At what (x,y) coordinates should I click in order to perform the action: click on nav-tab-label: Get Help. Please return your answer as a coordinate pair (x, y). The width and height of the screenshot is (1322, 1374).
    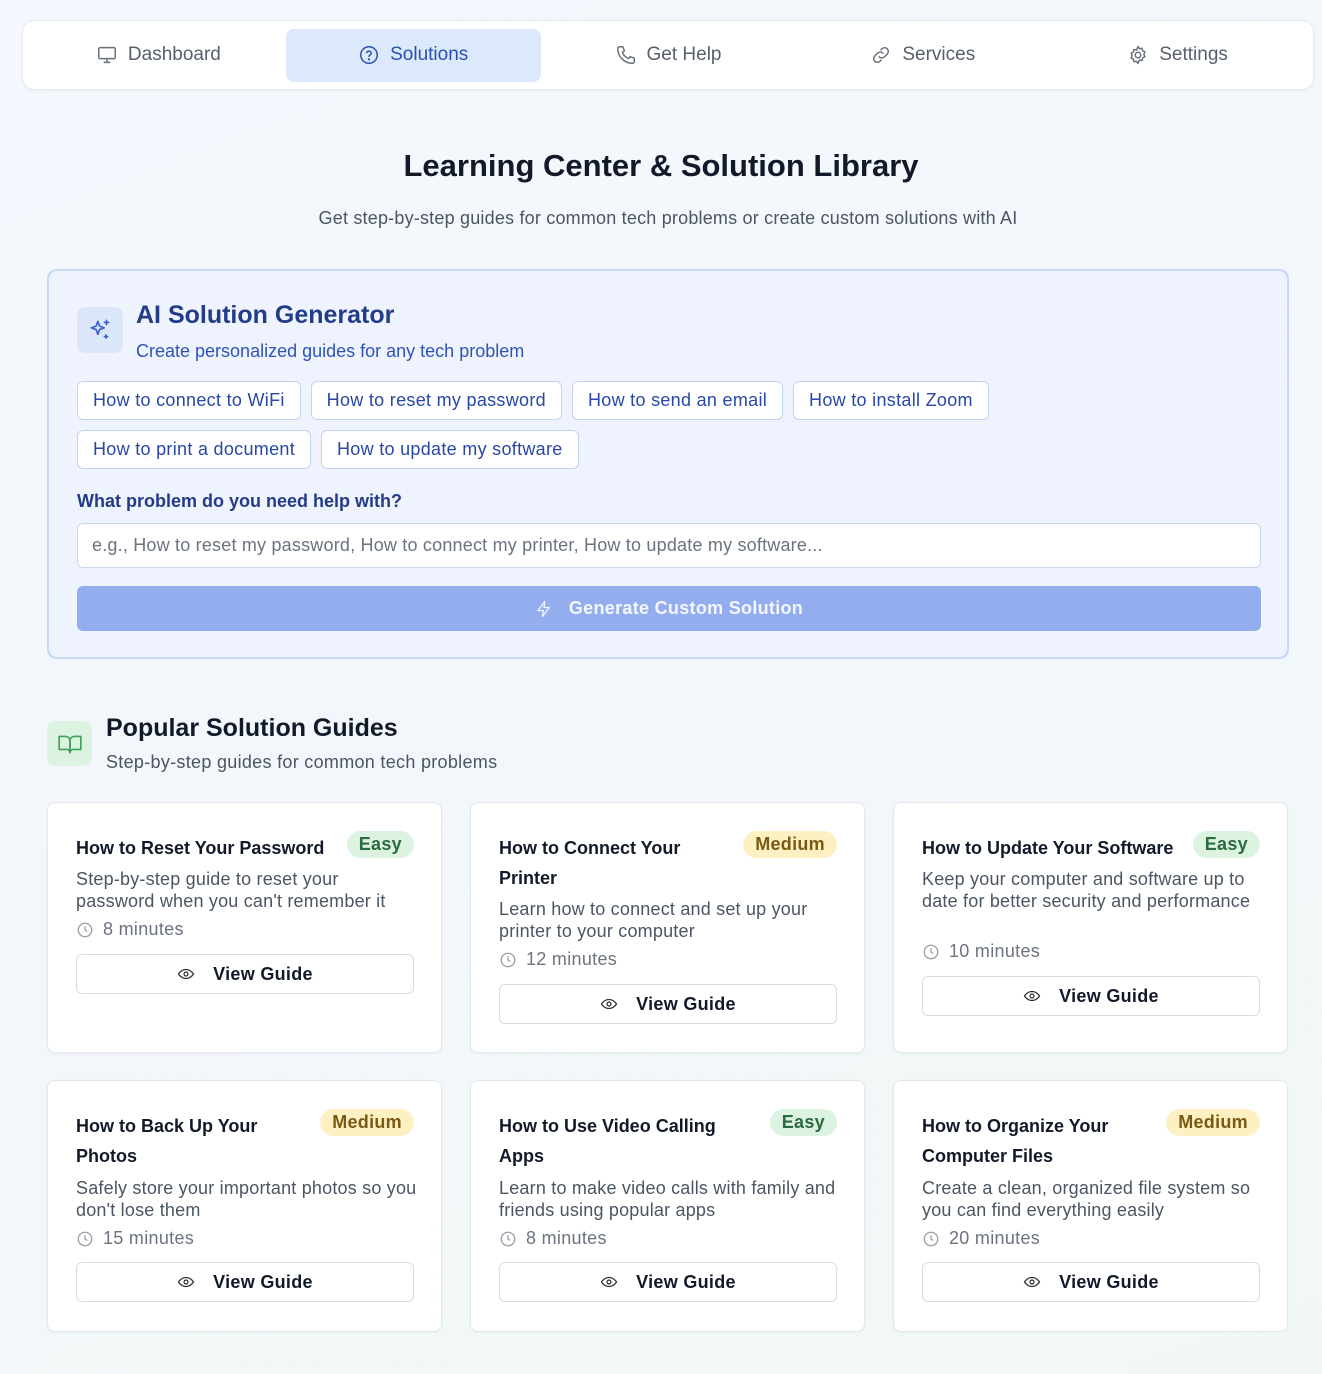
    Looking at the image, I should click on (684, 54).